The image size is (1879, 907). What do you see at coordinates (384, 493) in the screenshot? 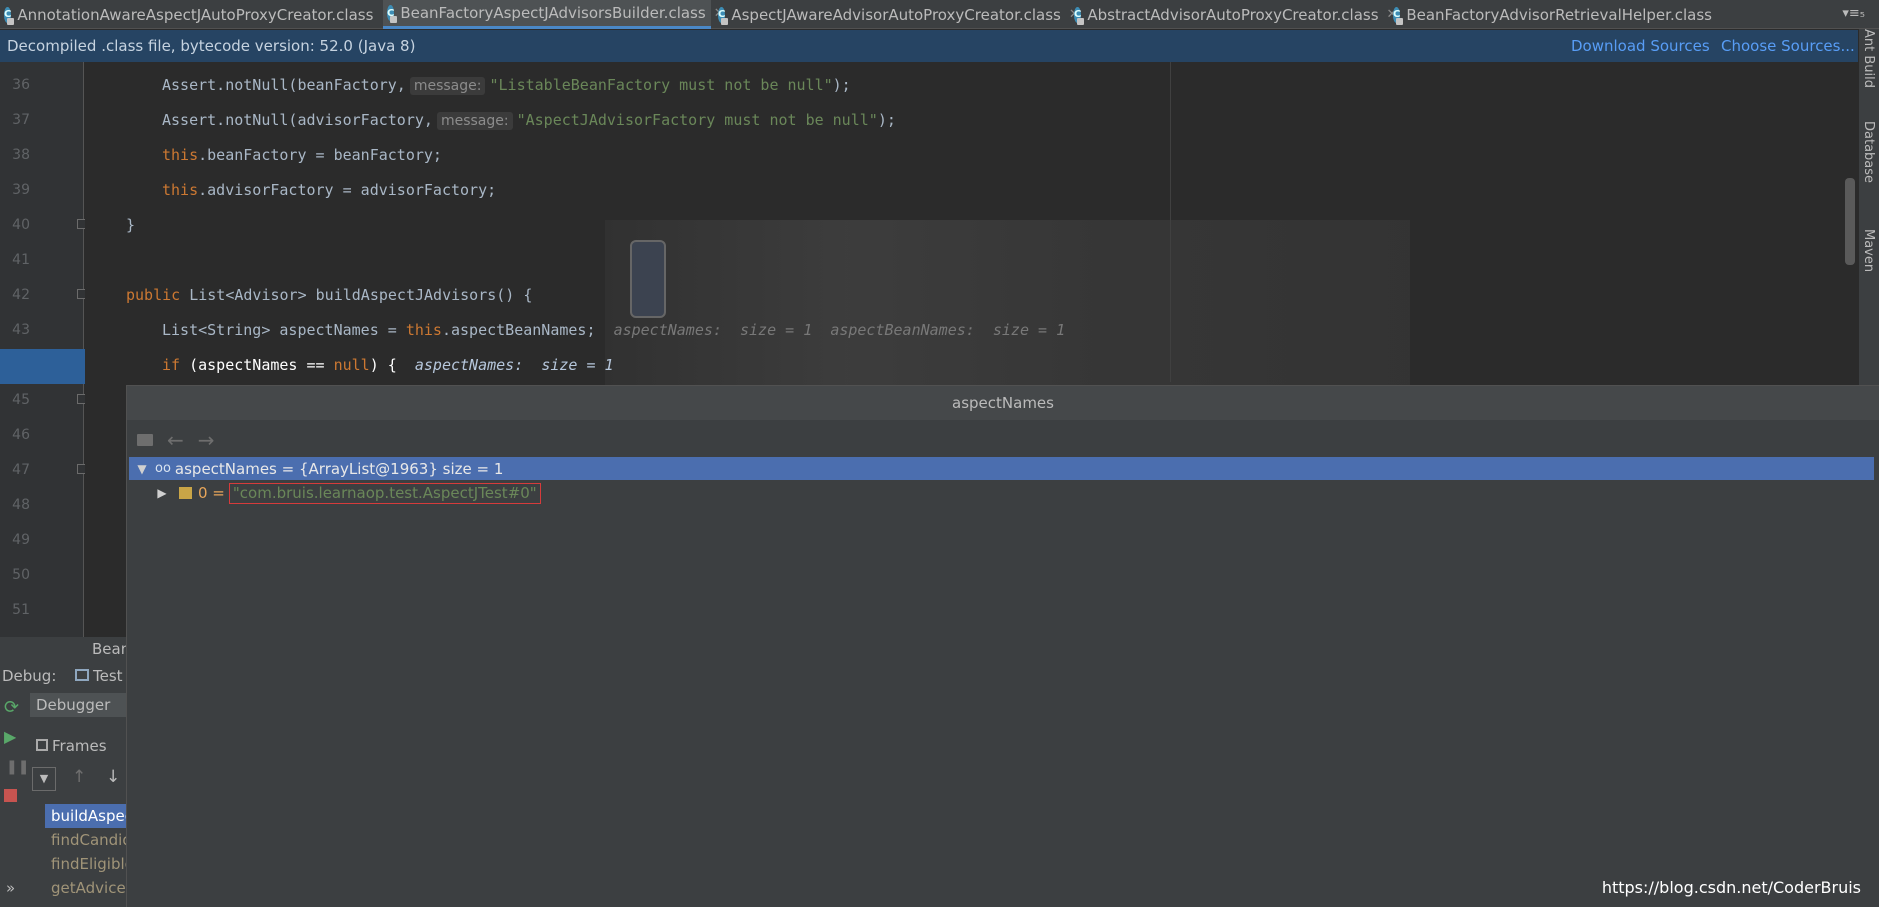
I see `child-value: "com.bruis.learnaop.test.AspectJTest#0"` at bounding box center [384, 493].